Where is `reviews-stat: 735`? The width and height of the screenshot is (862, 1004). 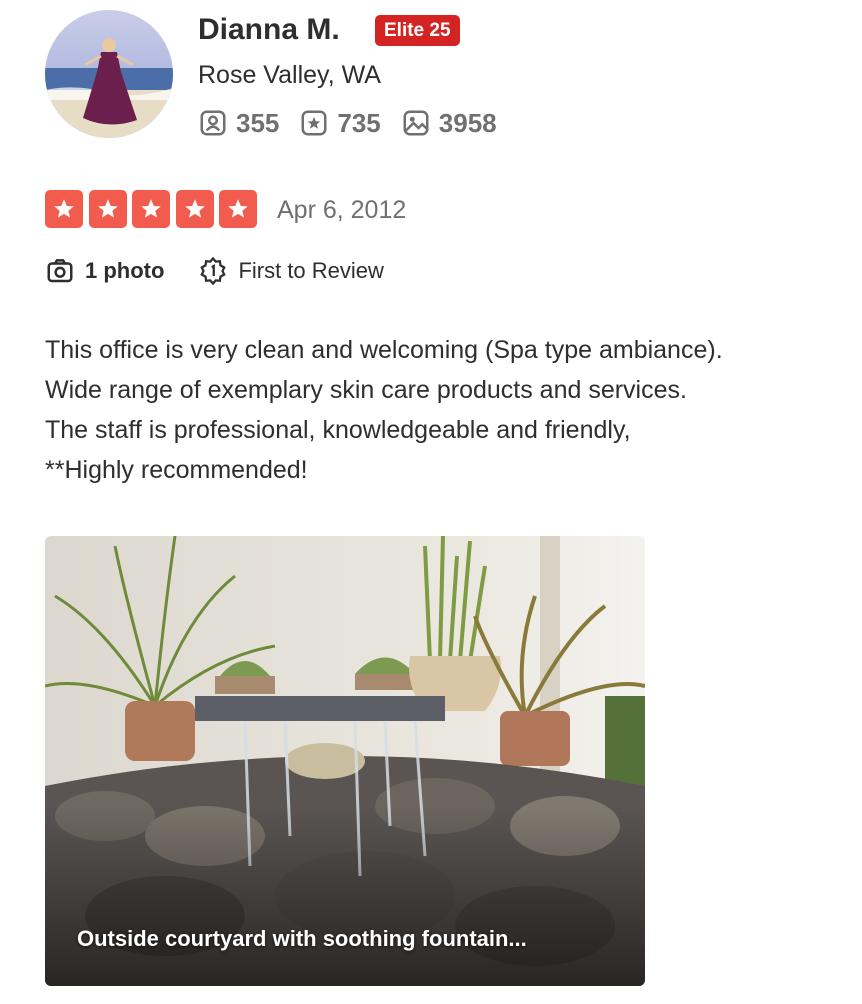
reviews-stat: 735 is located at coordinates (340, 123).